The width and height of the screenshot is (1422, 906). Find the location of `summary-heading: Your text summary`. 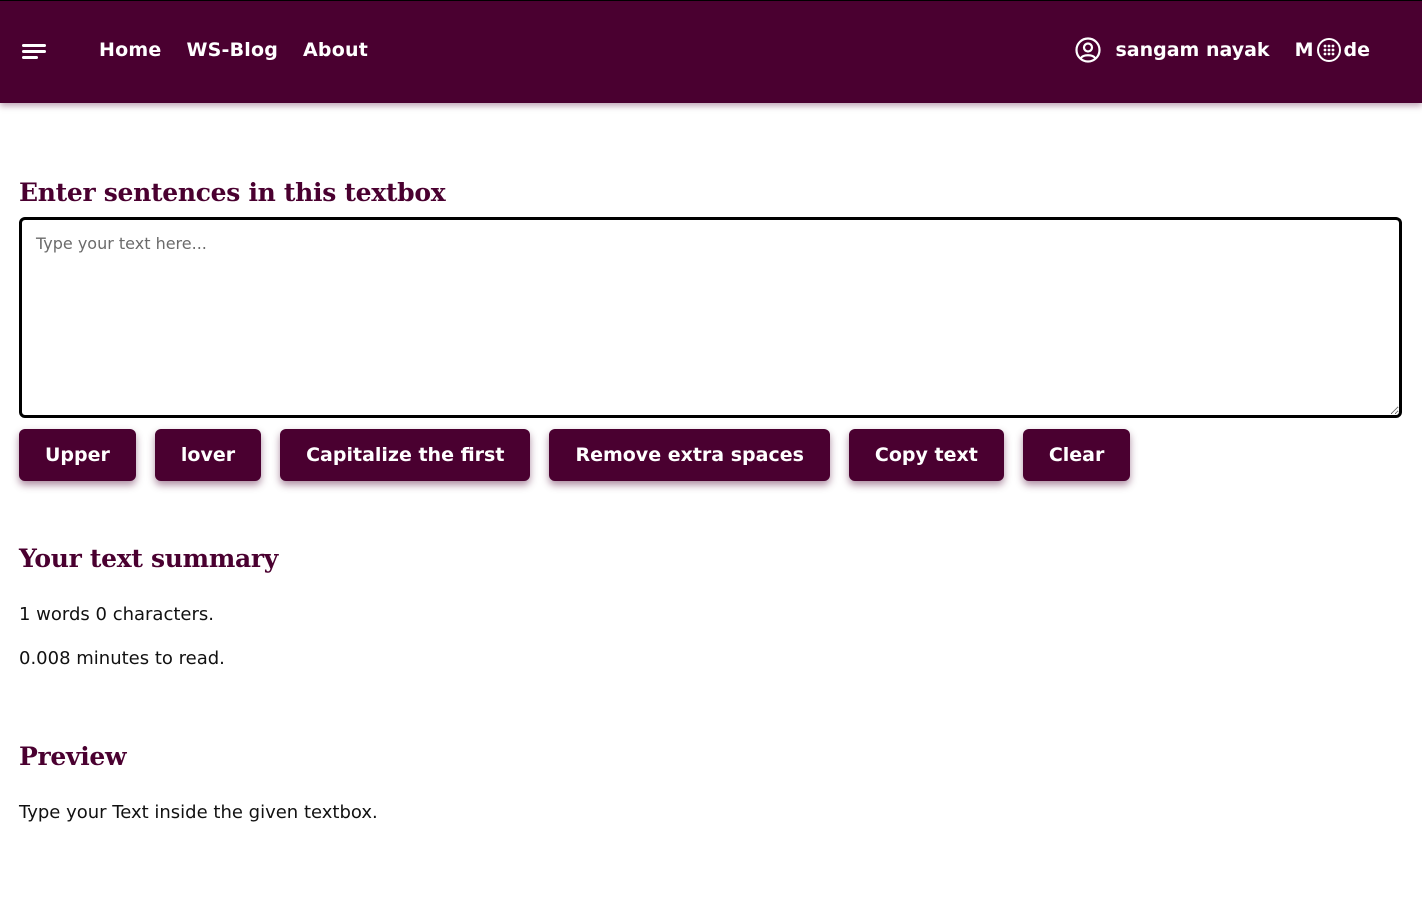

summary-heading: Your text summary is located at coordinates (148, 558).